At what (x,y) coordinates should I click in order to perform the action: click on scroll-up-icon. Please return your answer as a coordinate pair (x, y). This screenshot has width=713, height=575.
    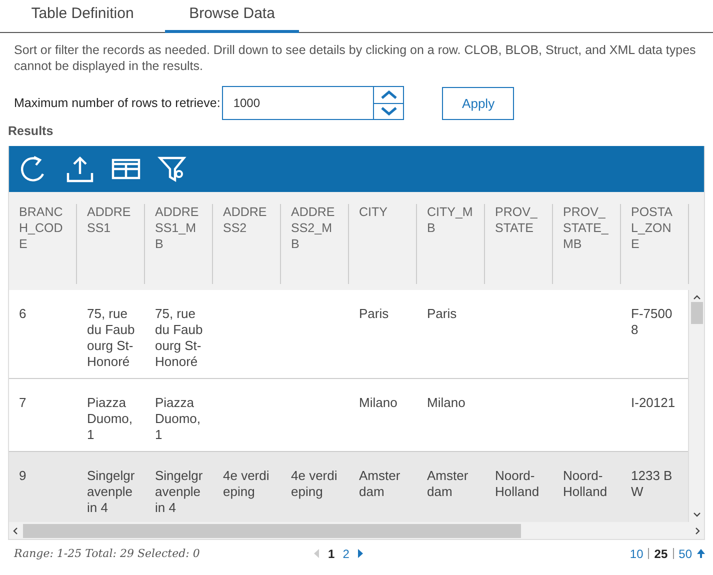
    Looking at the image, I should click on (696, 297).